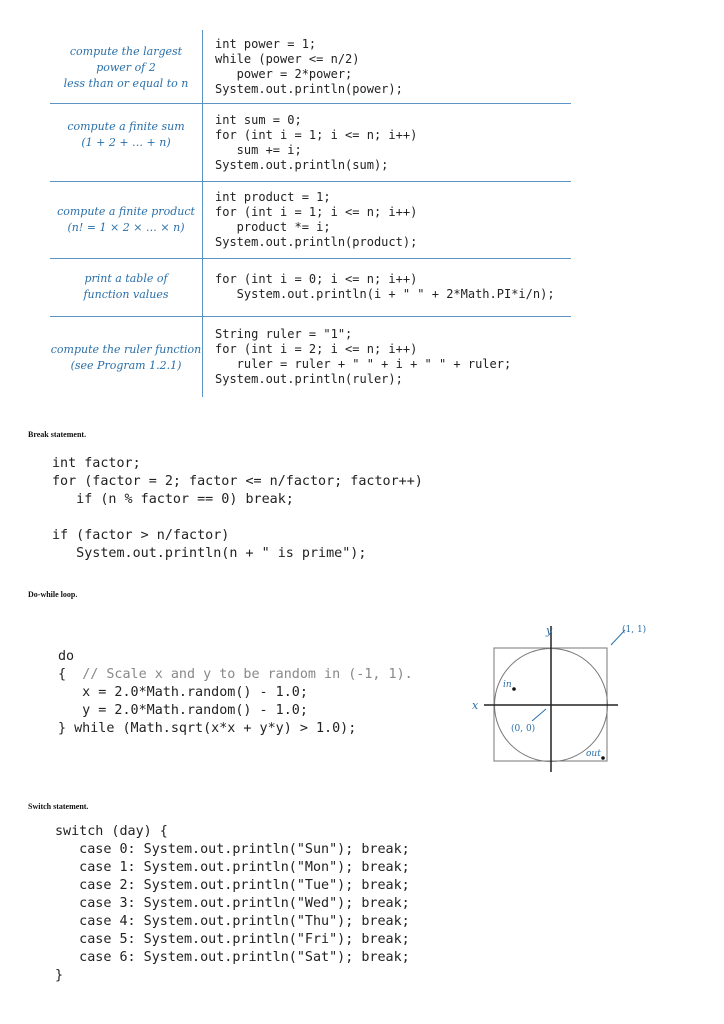 This screenshot has width=724, height=1024. What do you see at coordinates (593, 754) in the screenshot?
I see `out-label: out` at bounding box center [593, 754].